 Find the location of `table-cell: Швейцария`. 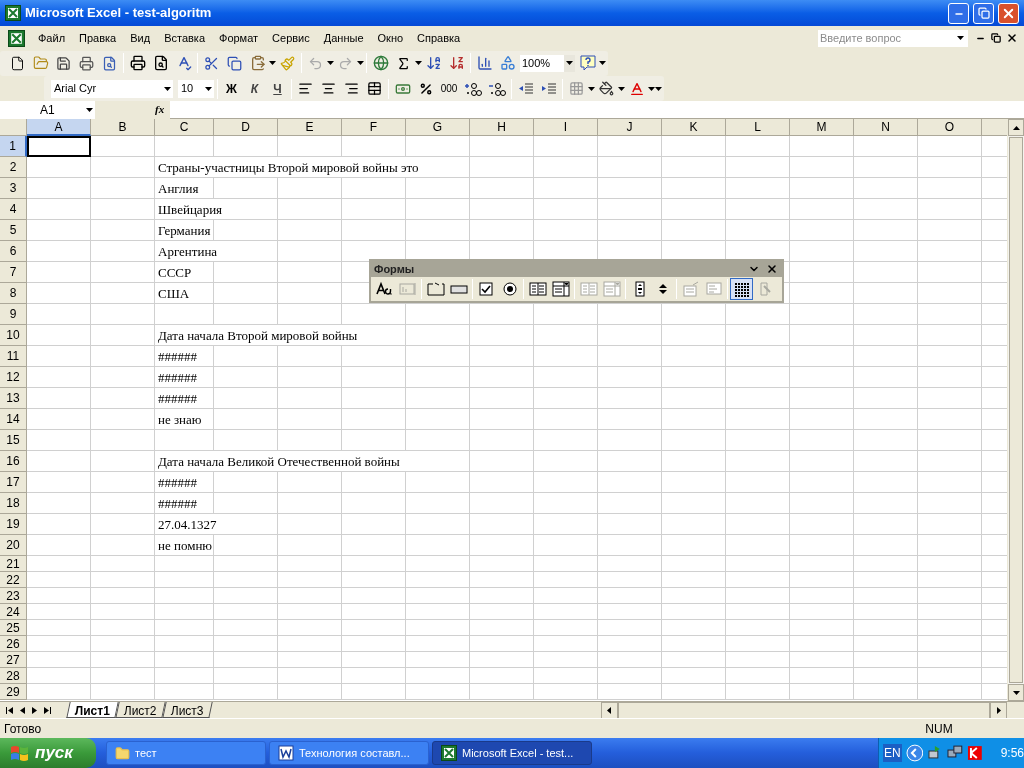

table-cell: Швейцария is located at coordinates (216, 209).